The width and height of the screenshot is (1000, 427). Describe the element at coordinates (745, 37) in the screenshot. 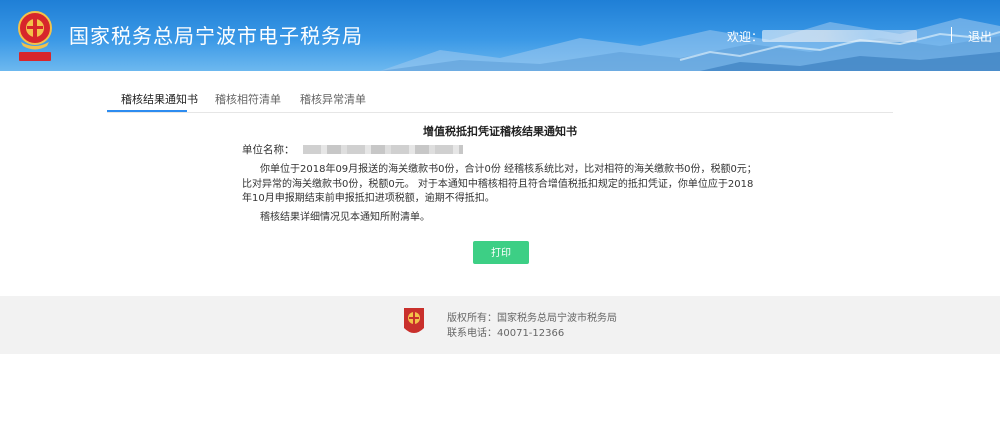

I see `welcome-label: 欢迎：` at that location.